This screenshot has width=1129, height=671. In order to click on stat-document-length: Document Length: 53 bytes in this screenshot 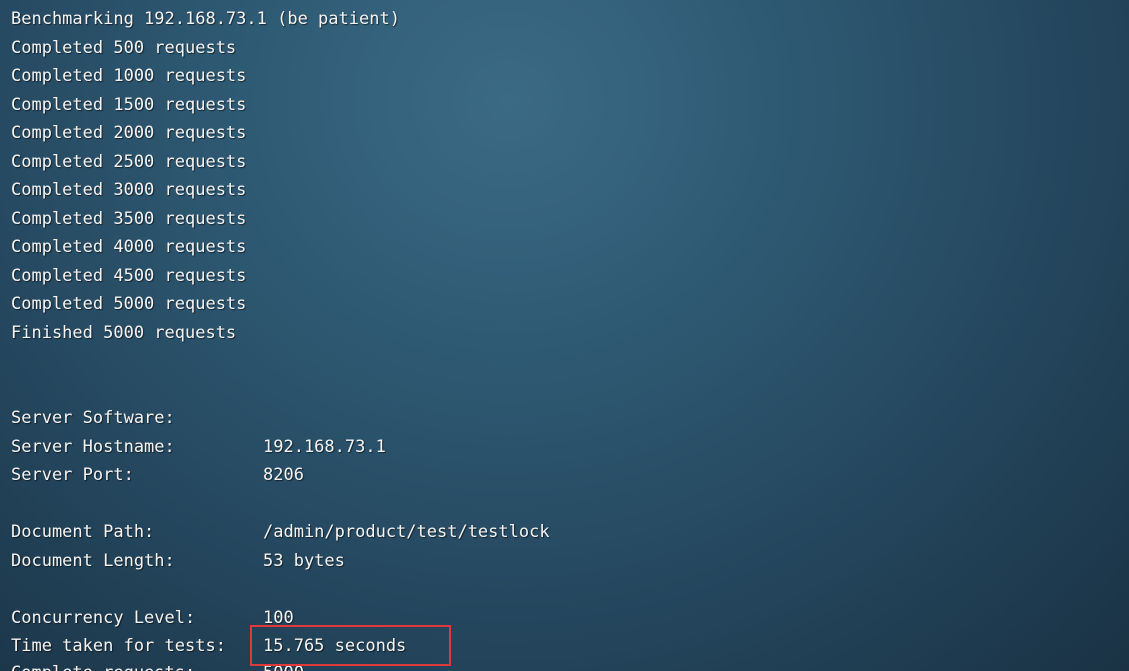, I will do `click(178, 561)`.